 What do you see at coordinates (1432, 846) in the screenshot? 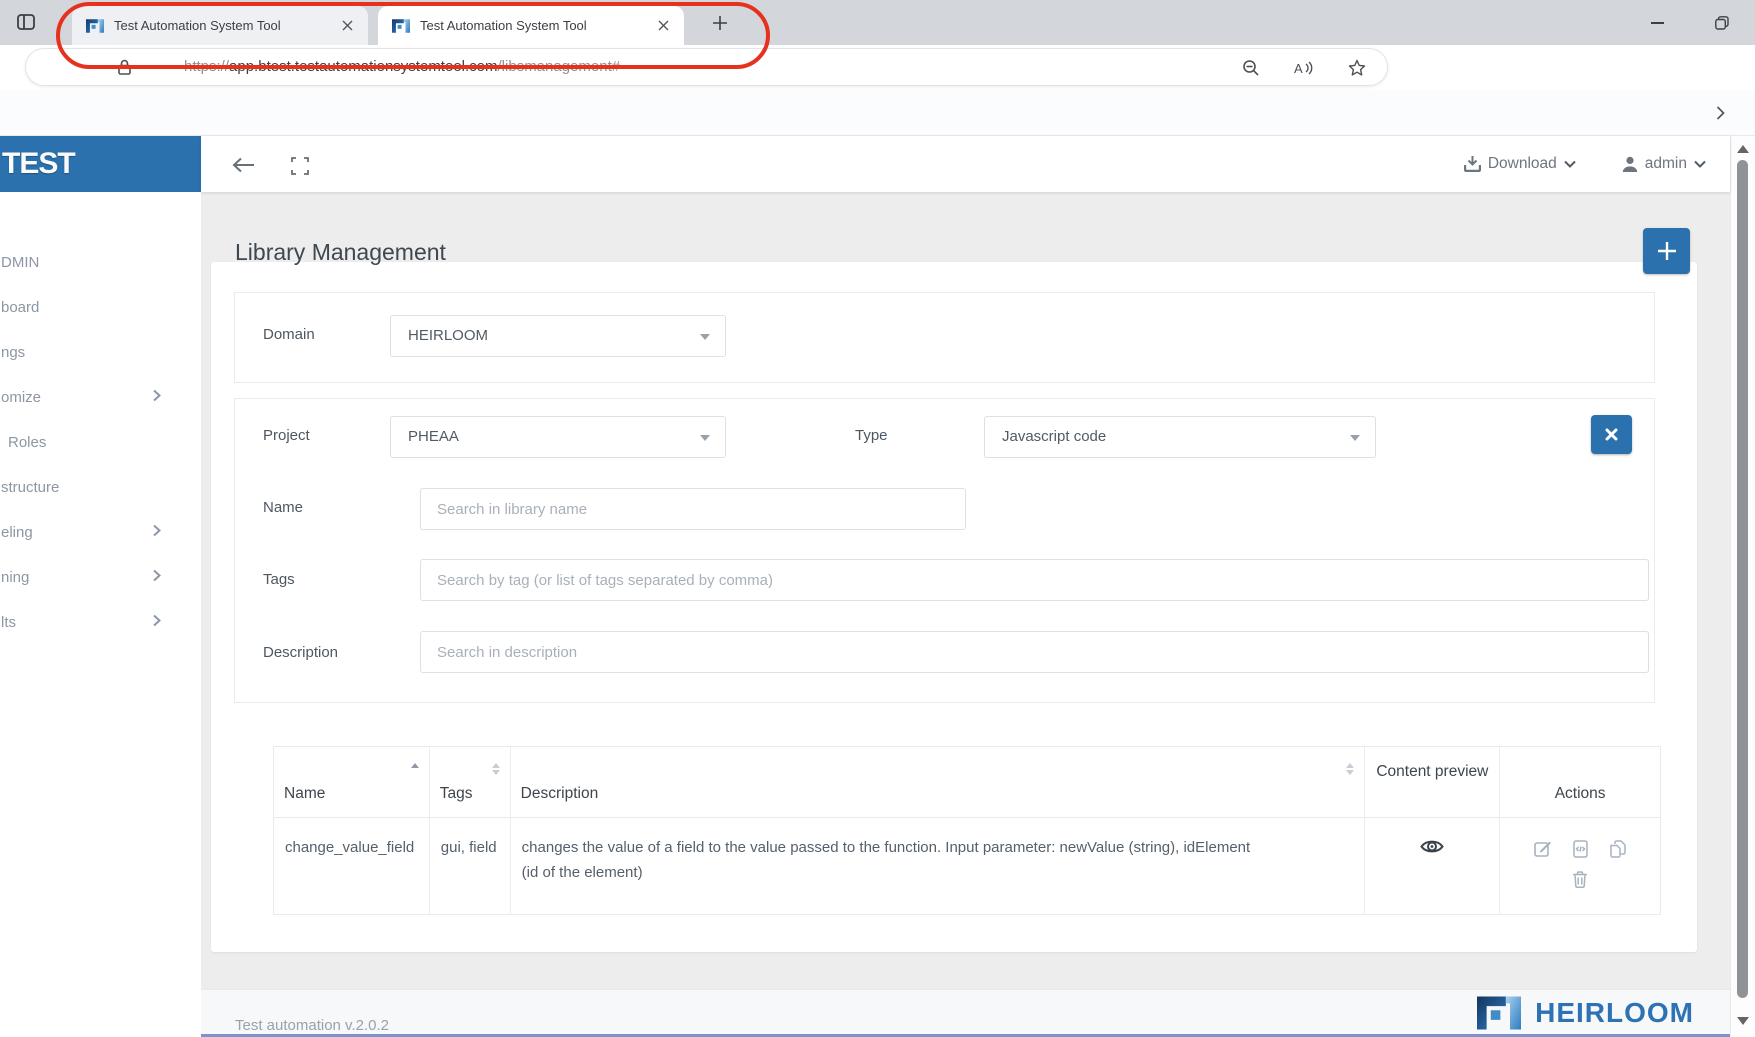
I see `preview-eye-icon` at bounding box center [1432, 846].